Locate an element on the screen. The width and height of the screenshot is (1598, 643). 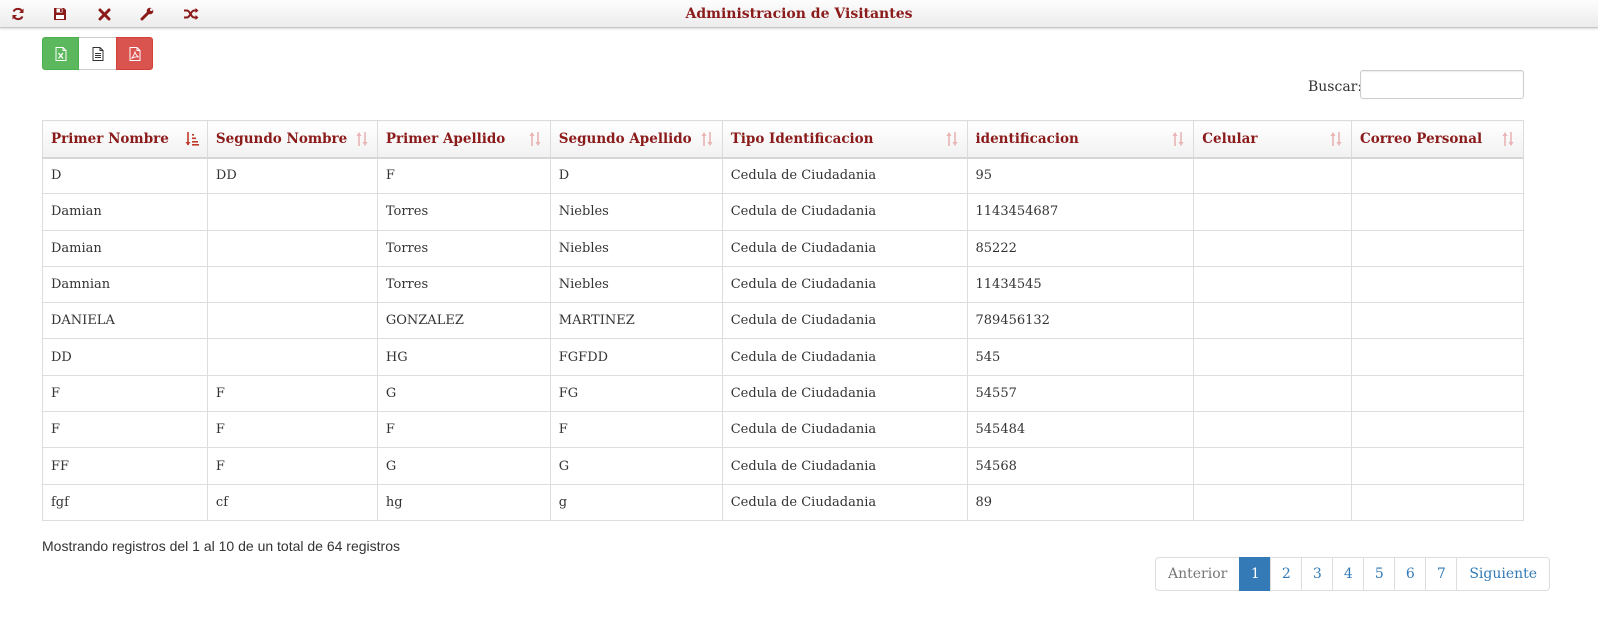
table-row: fgf cf hg g Cedula de Ciudadania 89 is located at coordinates (783, 502).